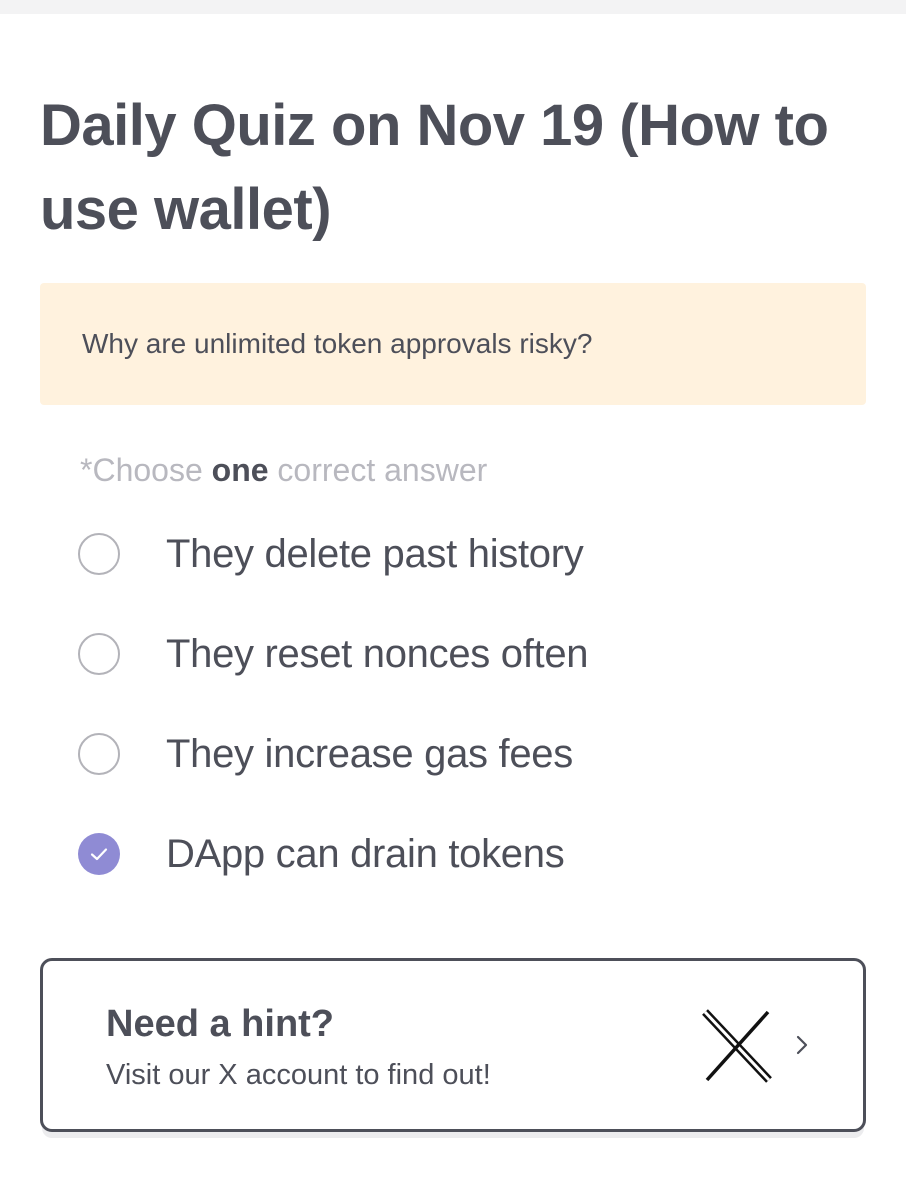  What do you see at coordinates (377, 653) in the screenshot?
I see `answer-option-label: They reset nonces often` at bounding box center [377, 653].